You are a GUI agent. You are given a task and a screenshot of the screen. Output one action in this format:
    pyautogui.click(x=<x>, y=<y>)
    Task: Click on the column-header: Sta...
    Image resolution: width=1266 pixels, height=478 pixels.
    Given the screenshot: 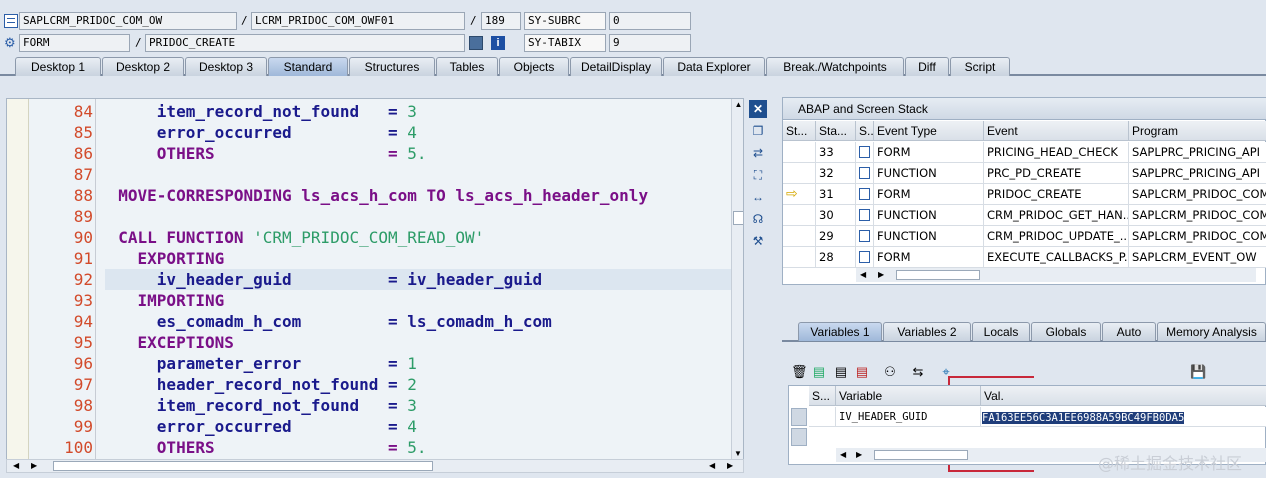 What is the action you would take?
    pyautogui.click(x=836, y=131)
    